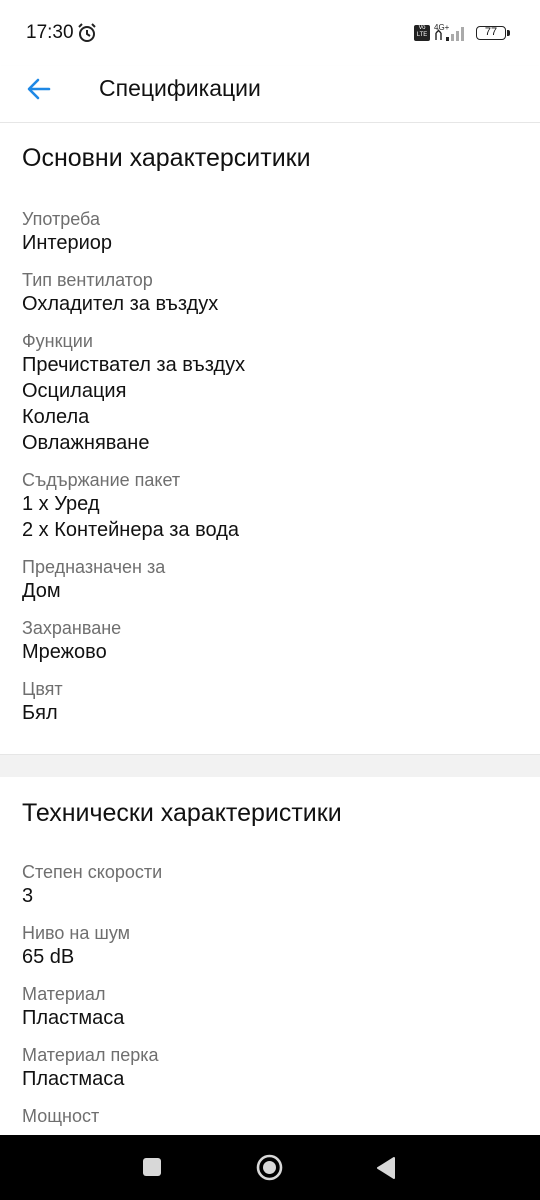 This screenshot has width=540, height=1200. Describe the element at coordinates (272, 1116) in the screenshot. I see `spec-item-power: Мощност` at that location.